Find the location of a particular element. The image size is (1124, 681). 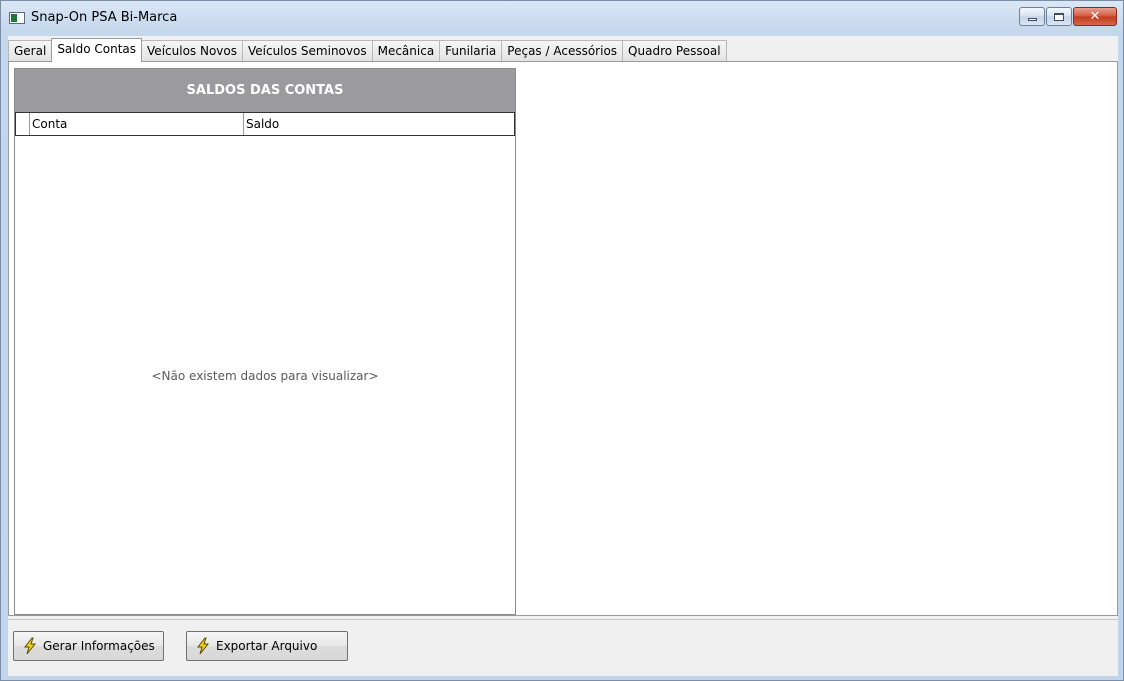

tab-funilaria: Funilaria is located at coordinates (471, 50).